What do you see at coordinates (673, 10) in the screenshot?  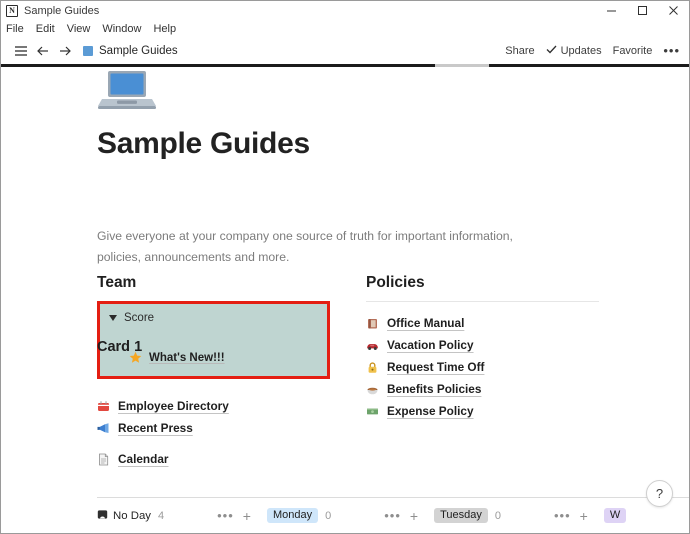 I see `close-icon` at bounding box center [673, 10].